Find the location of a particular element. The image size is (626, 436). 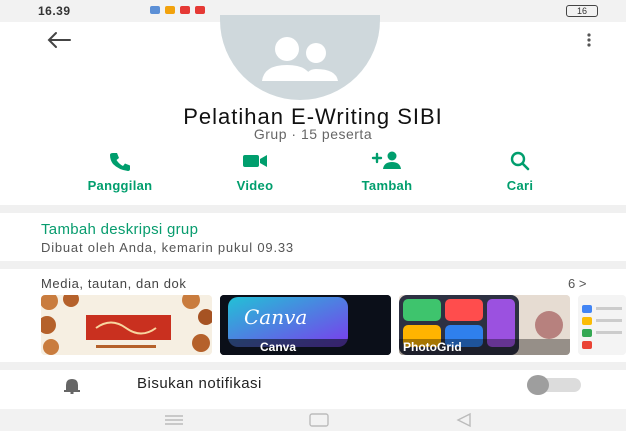

toggle-knob is located at coordinates (538, 385).